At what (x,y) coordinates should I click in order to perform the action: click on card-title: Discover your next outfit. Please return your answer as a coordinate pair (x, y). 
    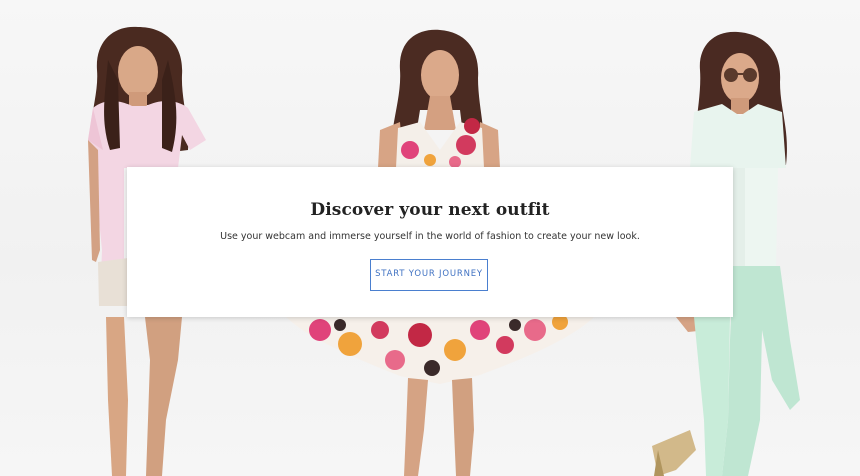
    Looking at the image, I should click on (430, 210).